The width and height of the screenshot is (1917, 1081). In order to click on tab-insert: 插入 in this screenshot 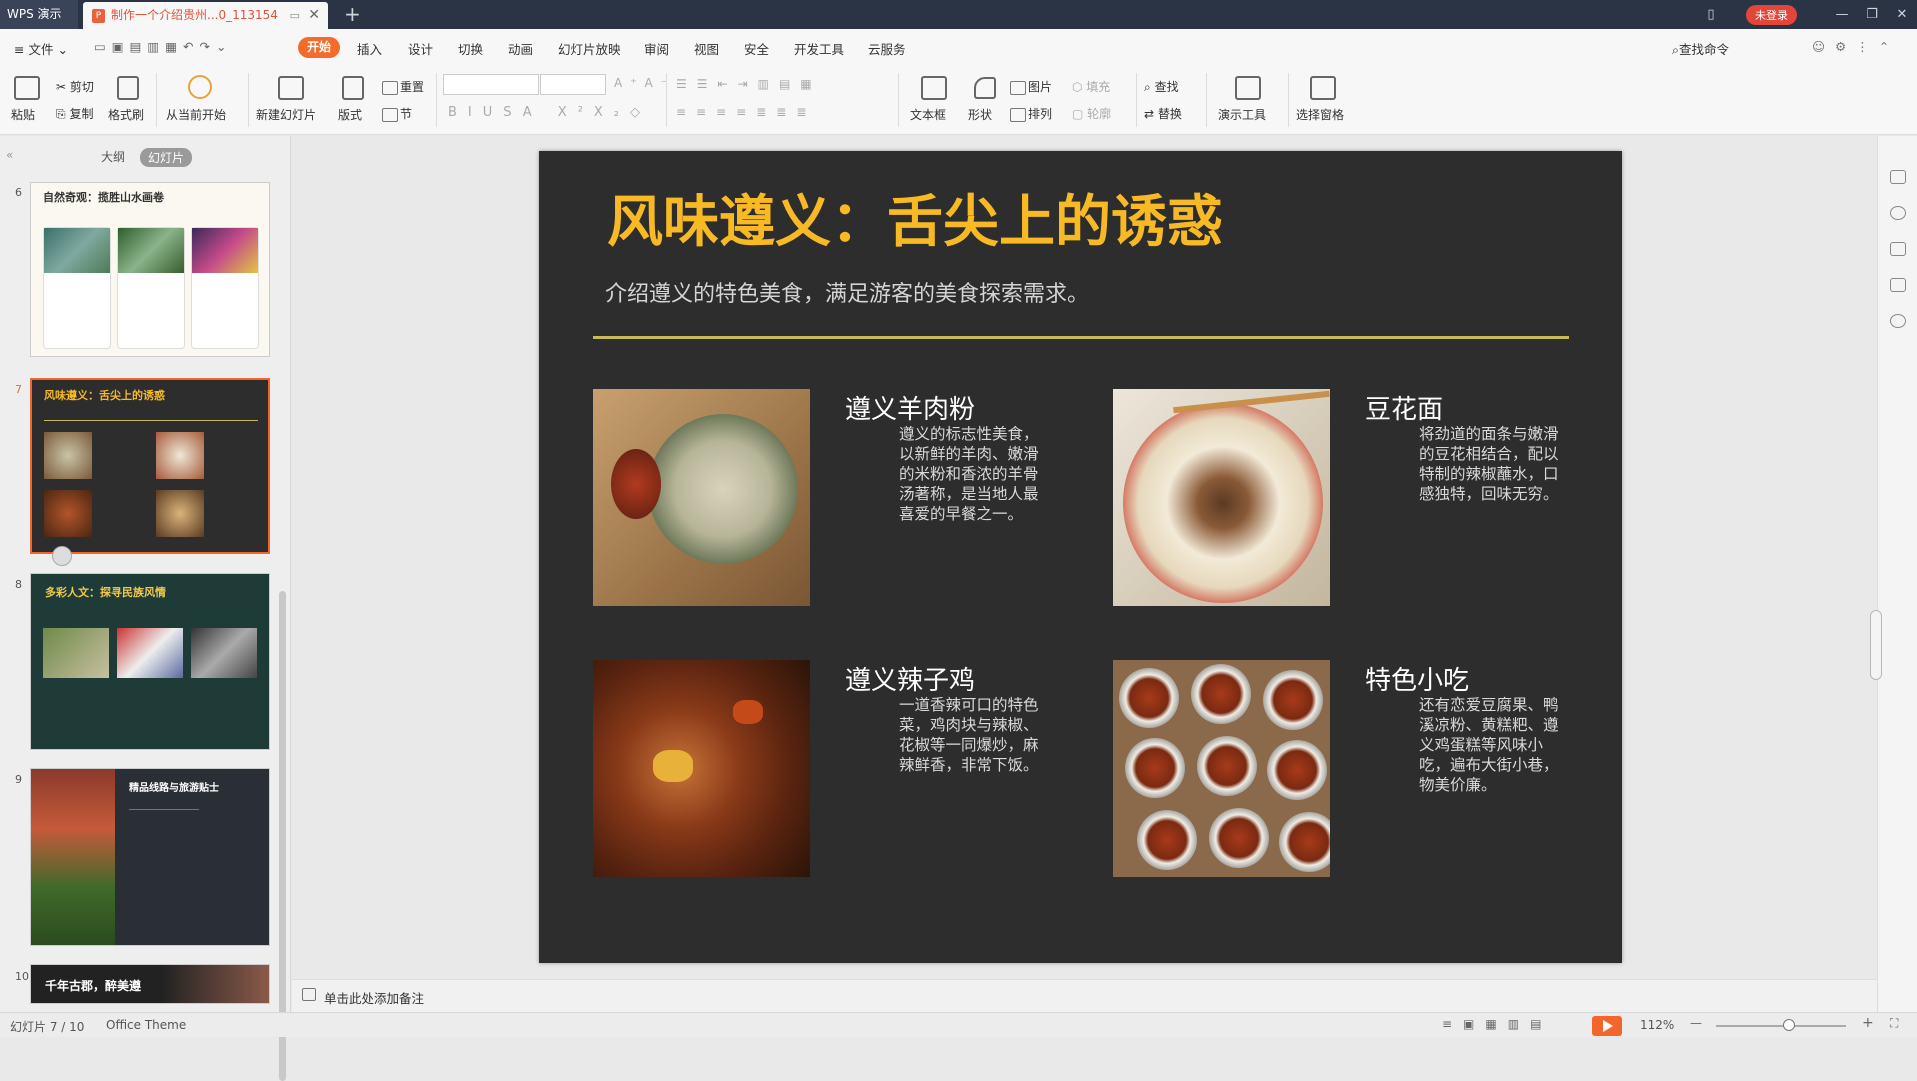, I will do `click(369, 48)`.